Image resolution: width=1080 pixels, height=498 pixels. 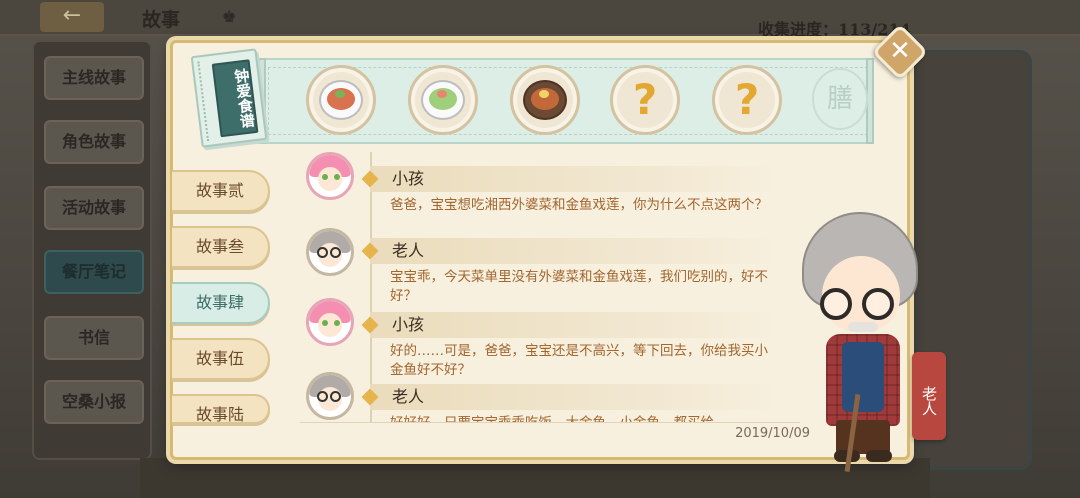 I want to click on book-binding, so click(x=205, y=100).